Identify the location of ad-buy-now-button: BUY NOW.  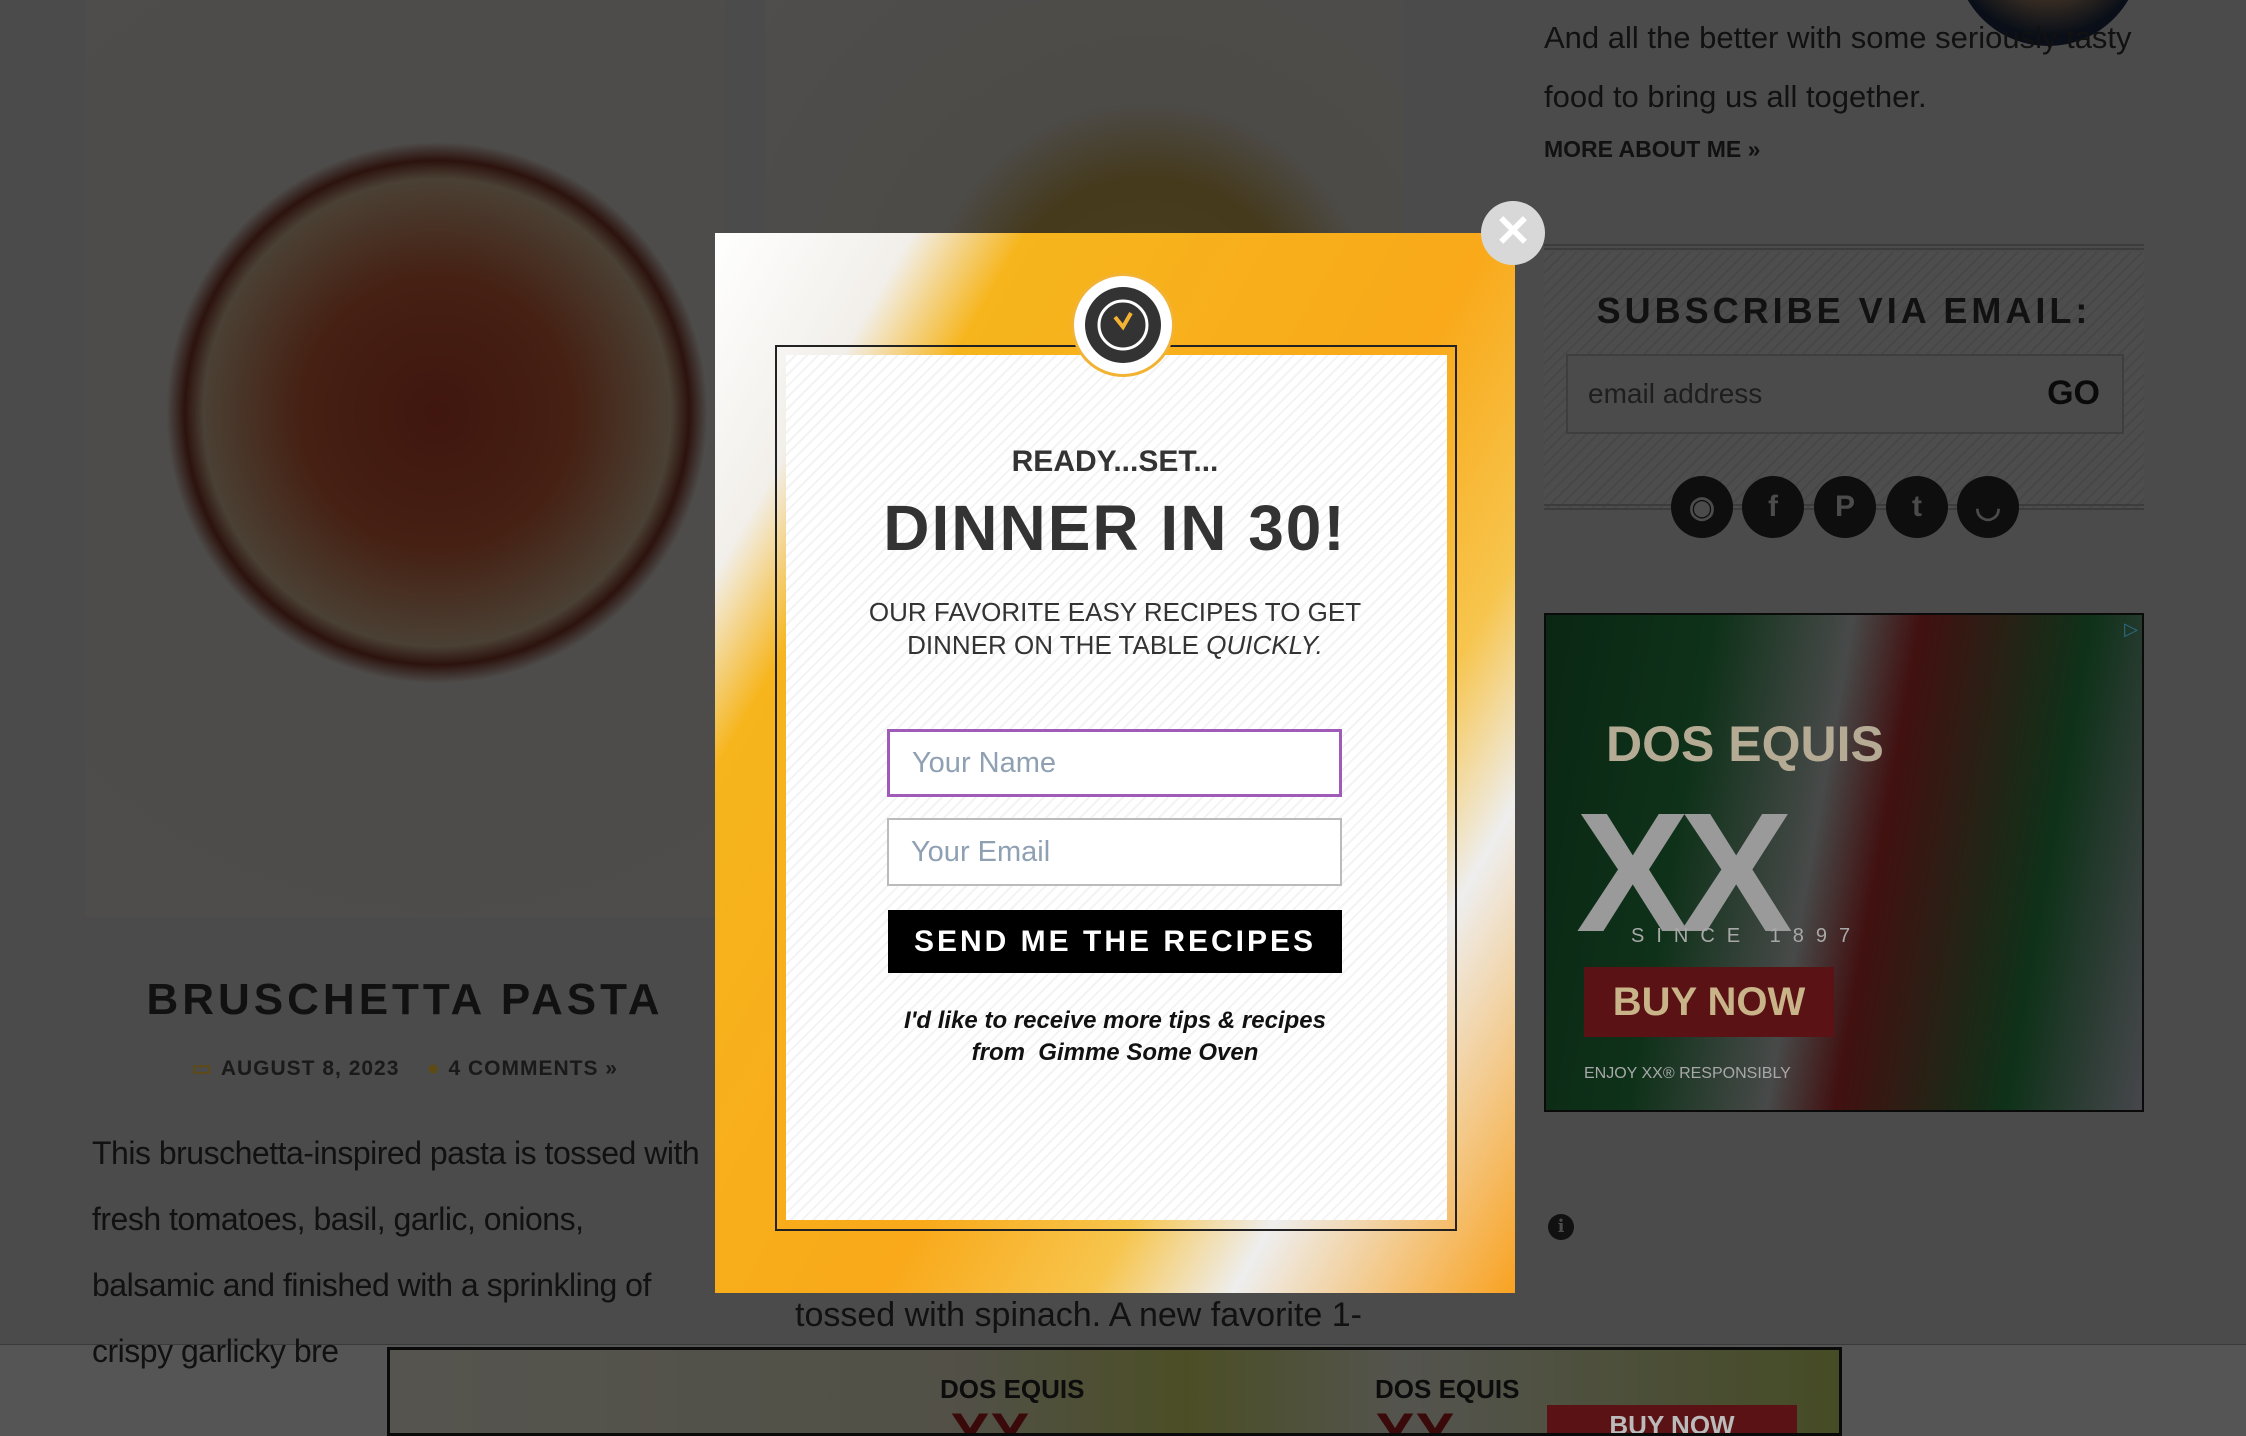
(1709, 1002).